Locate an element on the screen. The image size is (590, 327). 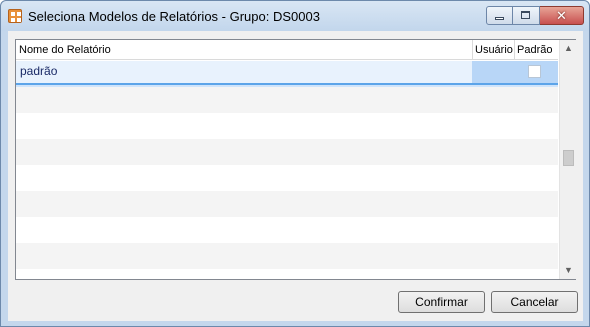
scrollbar-thumb is located at coordinates (568, 158).